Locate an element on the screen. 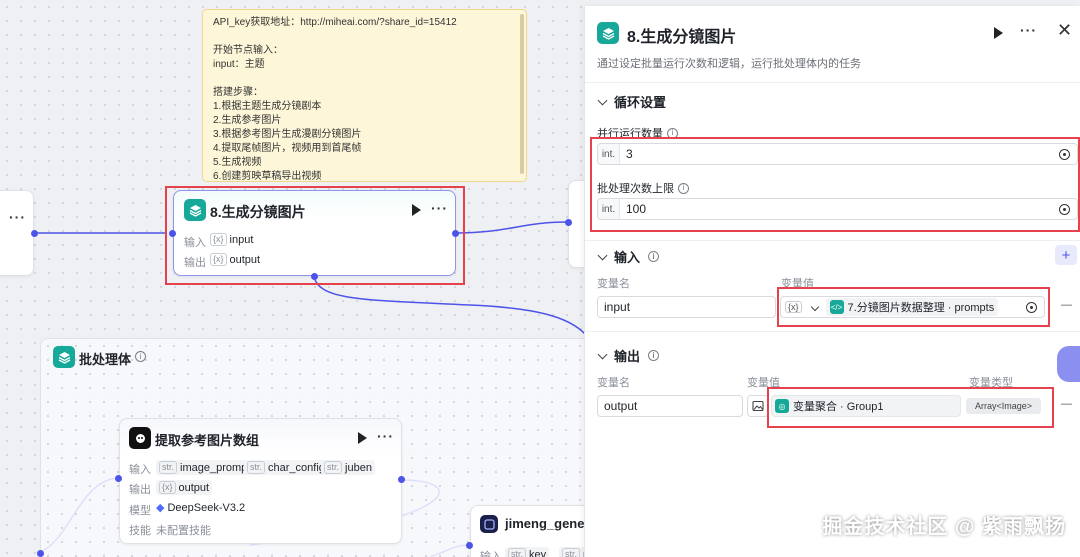  input-var-chip: str. image_prompt is located at coordinates (205, 467).